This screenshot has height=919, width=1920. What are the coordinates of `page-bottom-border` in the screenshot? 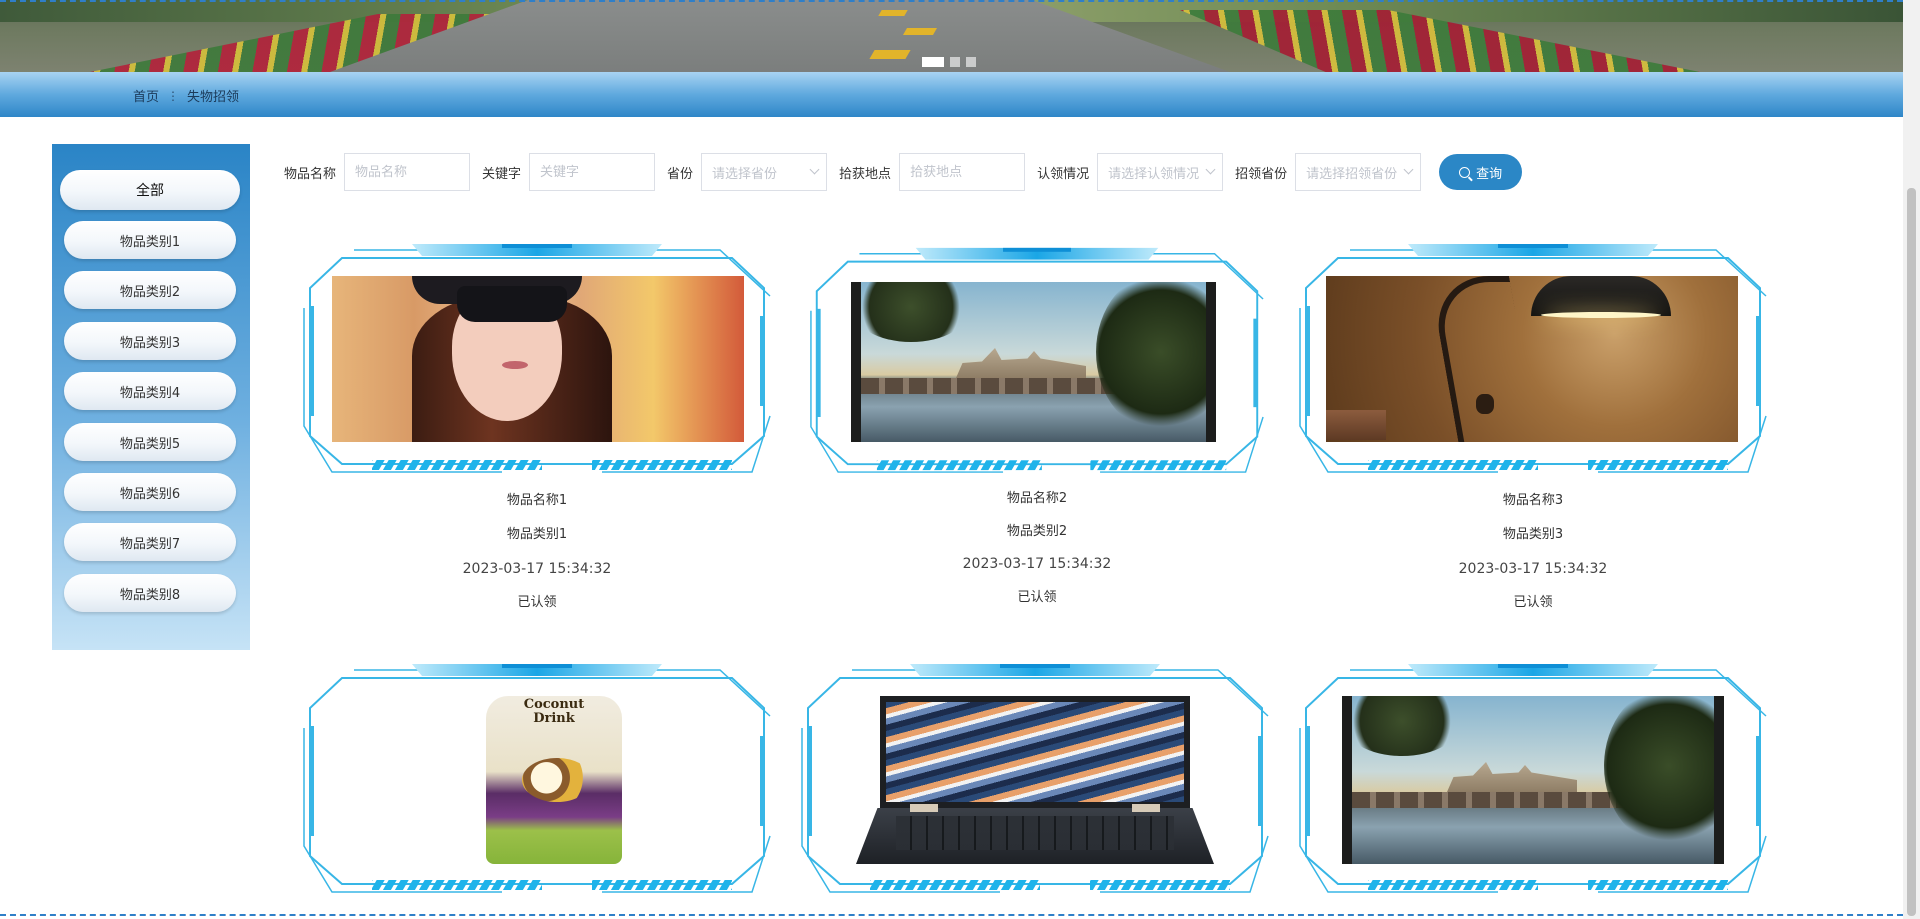 It's located at (951, 915).